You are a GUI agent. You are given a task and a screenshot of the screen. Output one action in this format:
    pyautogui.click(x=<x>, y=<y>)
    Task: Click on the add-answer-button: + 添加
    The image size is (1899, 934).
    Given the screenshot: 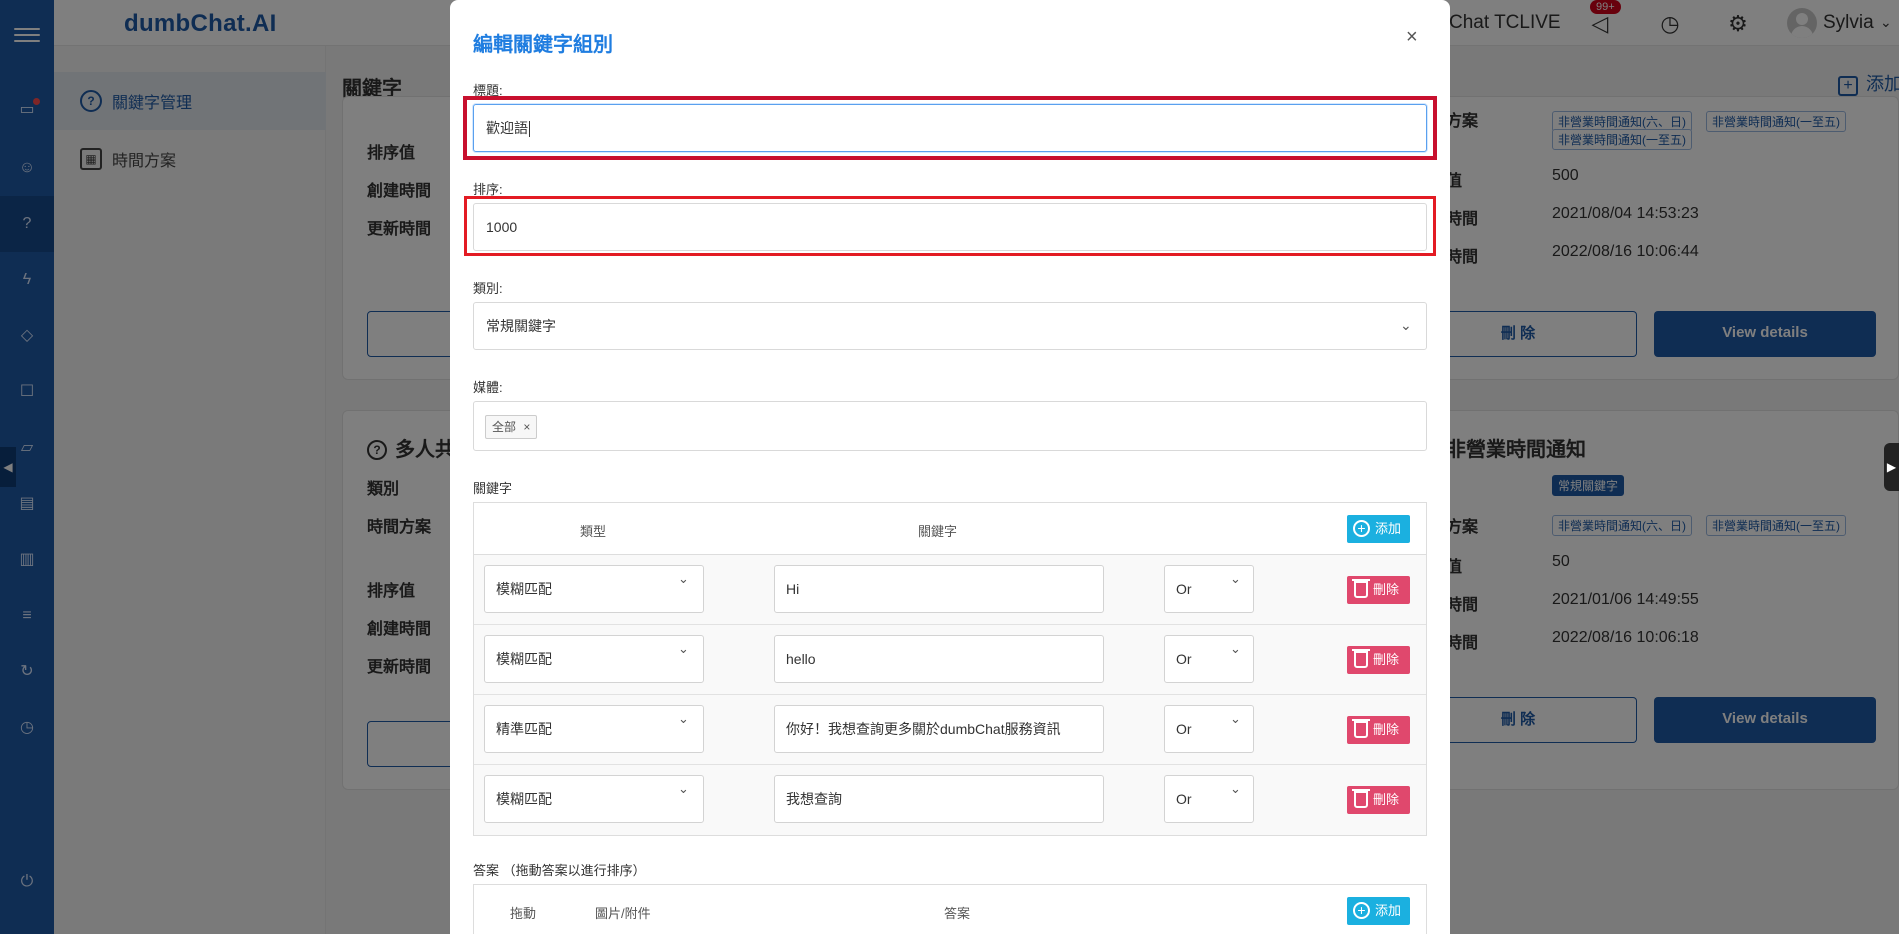 What is the action you would take?
    pyautogui.click(x=1378, y=911)
    